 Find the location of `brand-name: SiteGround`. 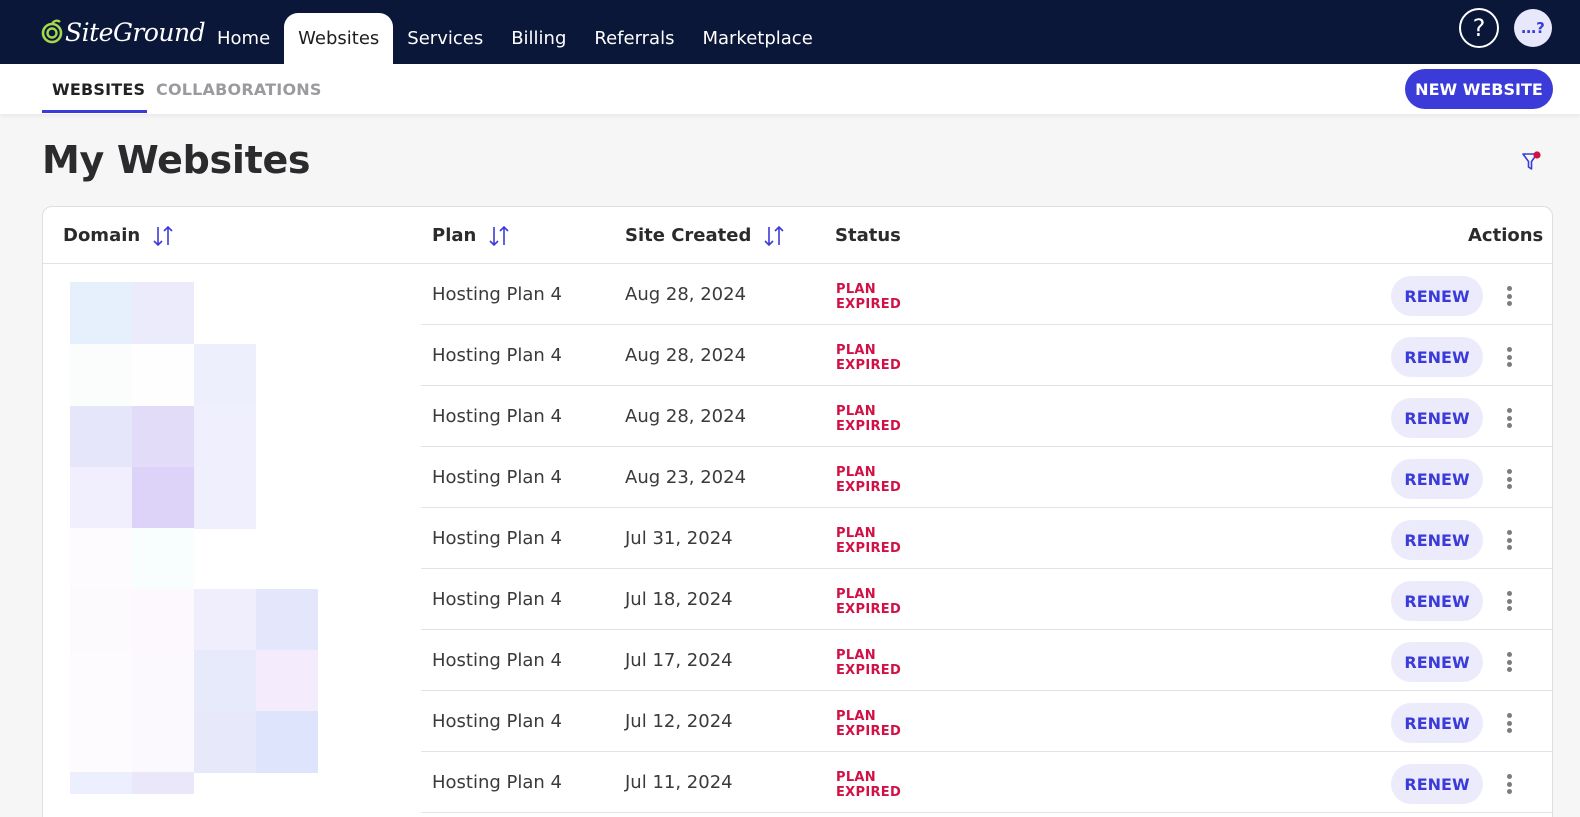

brand-name: SiteGround is located at coordinates (135, 32).